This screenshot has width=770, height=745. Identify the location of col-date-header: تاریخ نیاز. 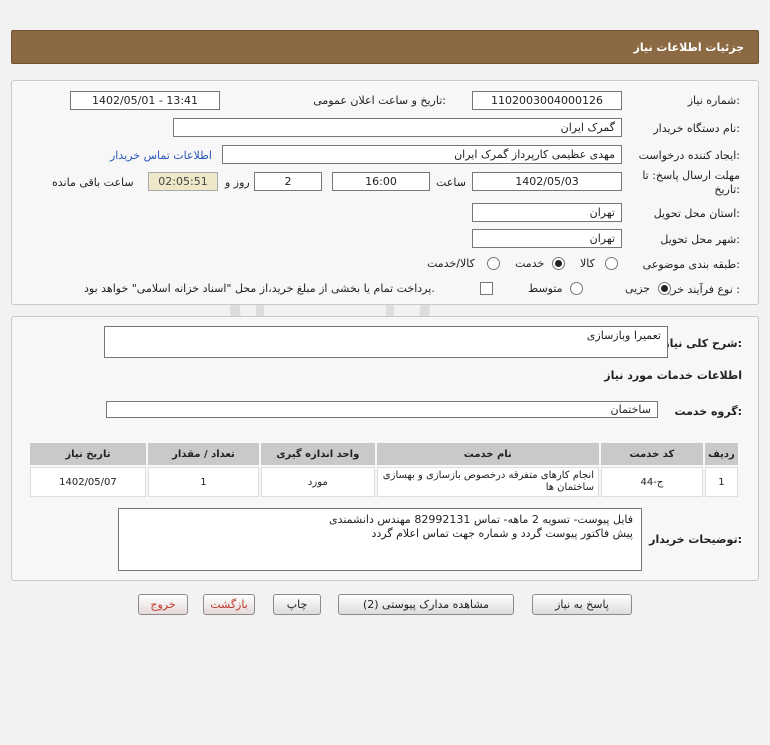
(88, 454).